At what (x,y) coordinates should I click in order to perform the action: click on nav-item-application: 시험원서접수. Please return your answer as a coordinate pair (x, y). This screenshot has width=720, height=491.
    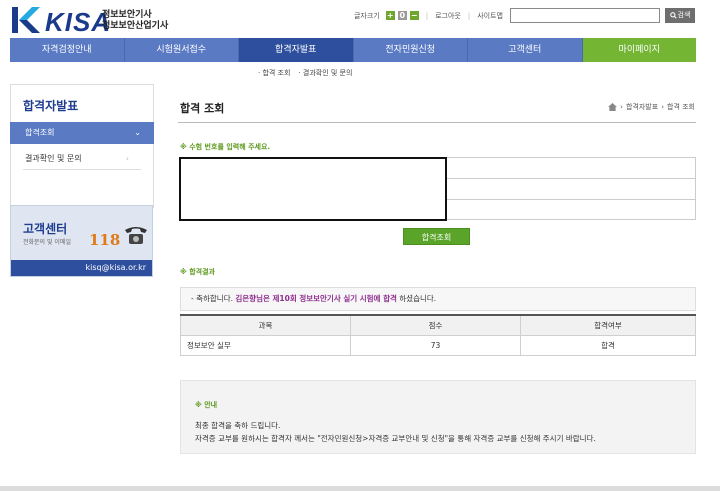
    Looking at the image, I should click on (181, 50).